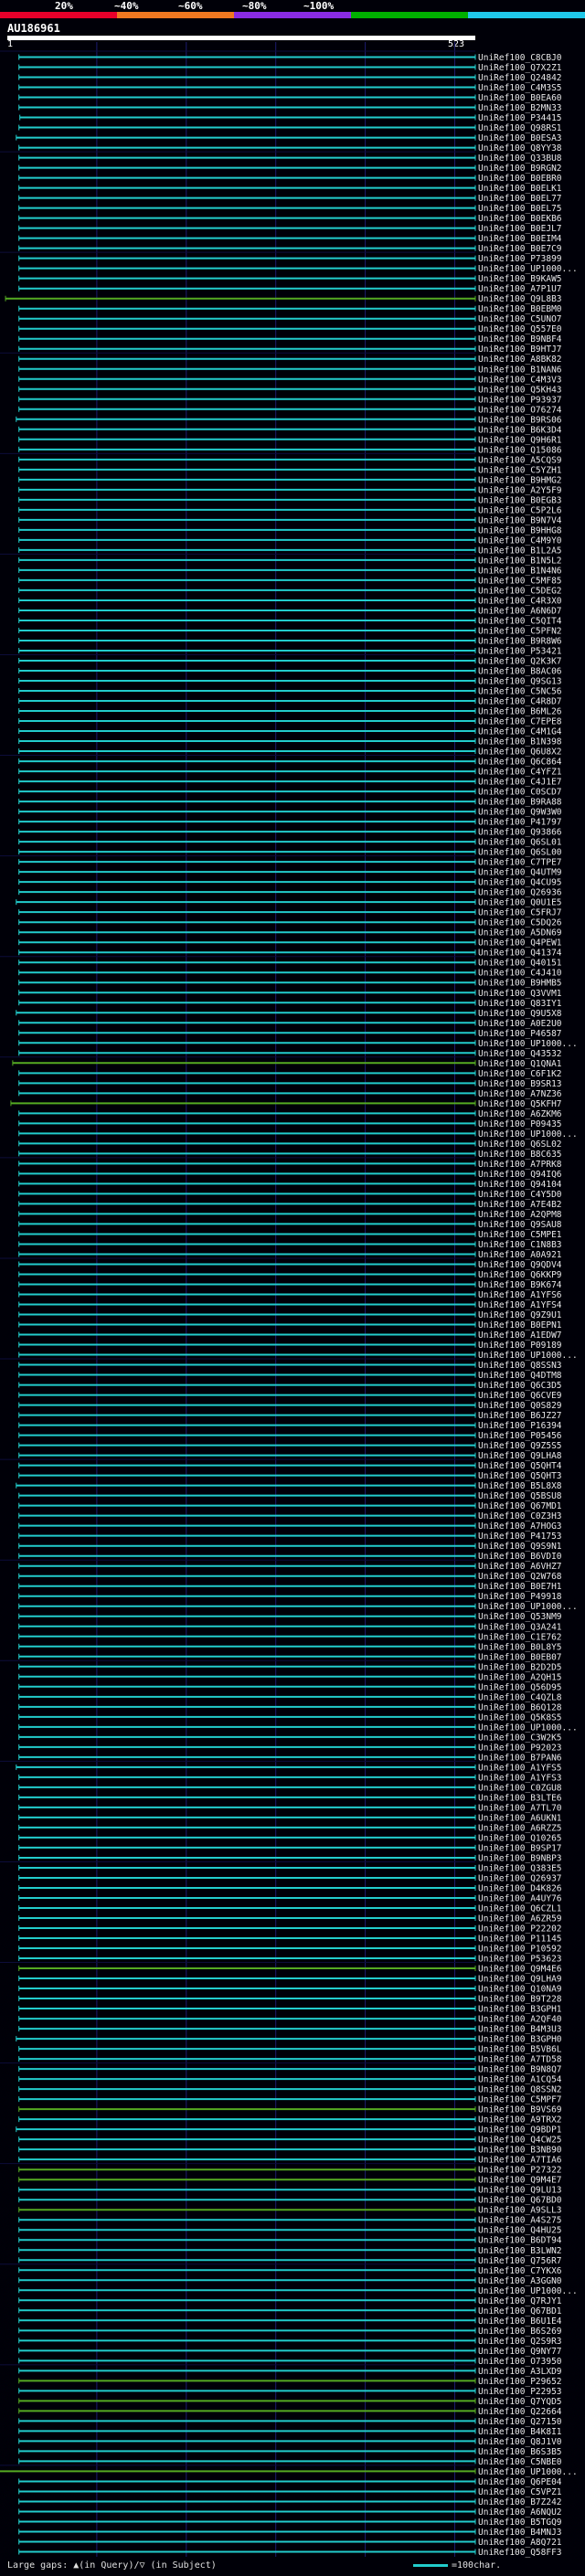 The height and width of the screenshot is (2576, 585). I want to click on hit-row: UniRef100_C4QZL8, so click(290, 1697).